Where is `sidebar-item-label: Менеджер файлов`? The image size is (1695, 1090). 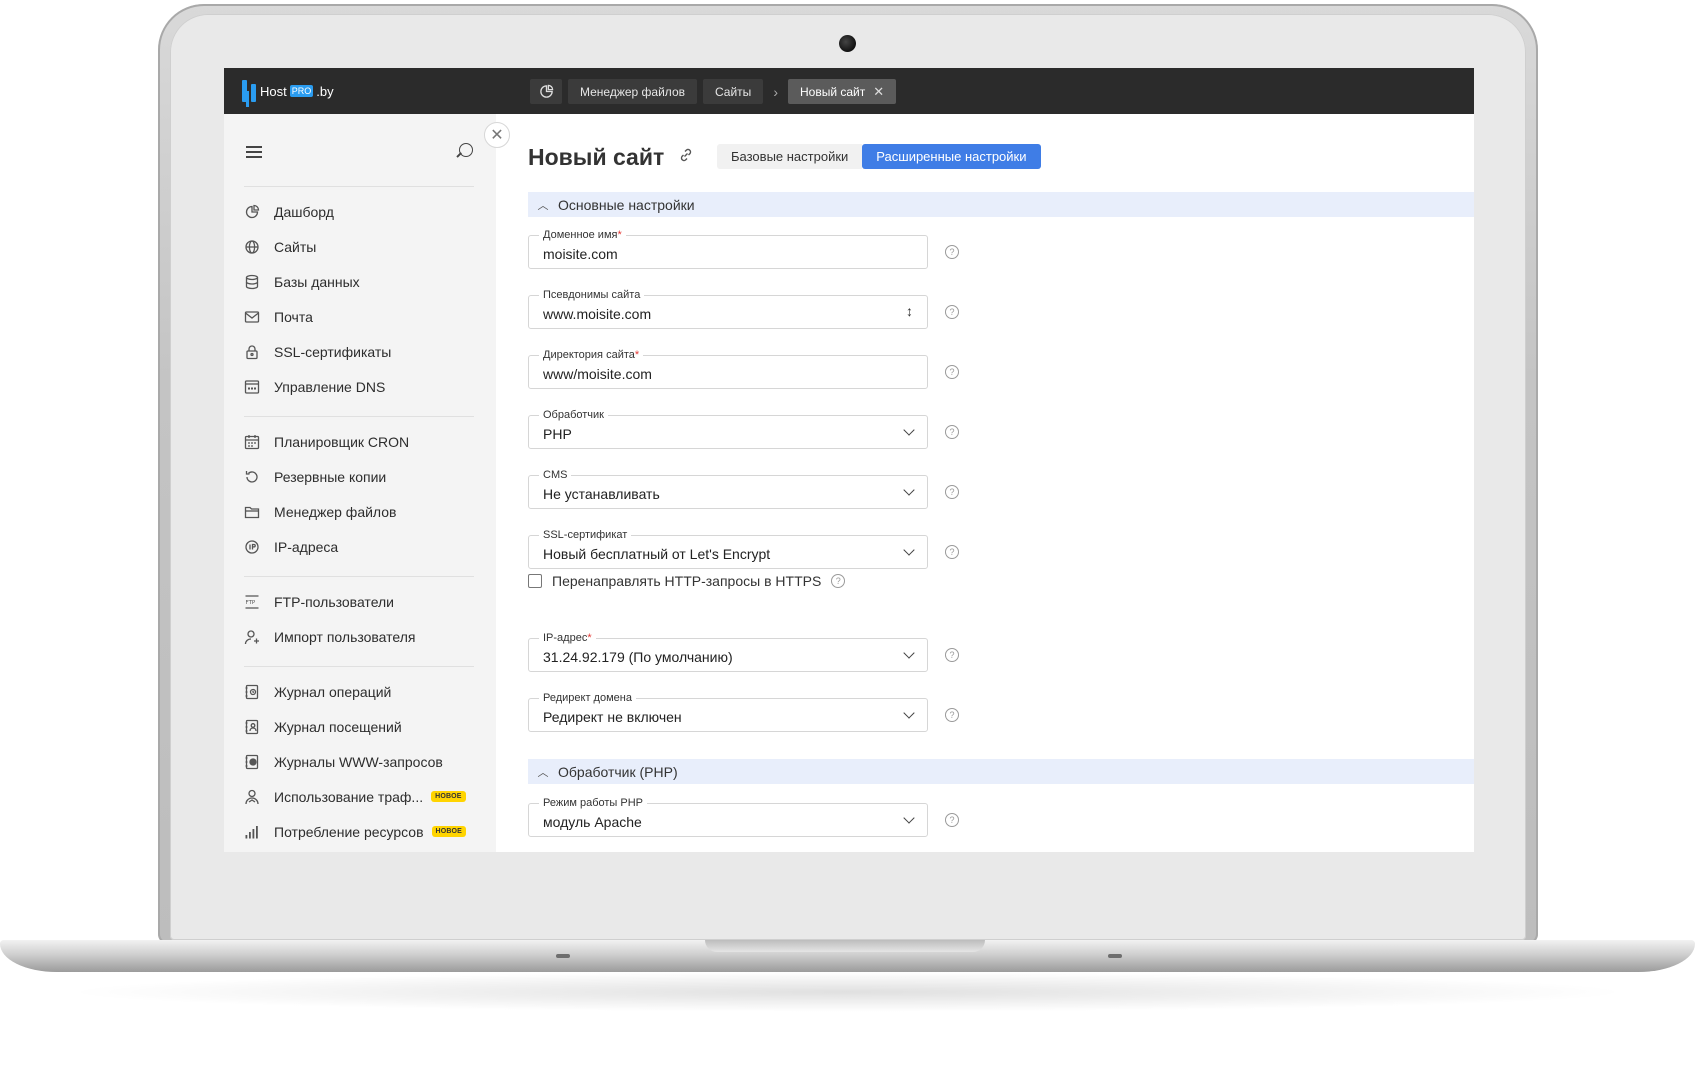
sidebar-item-label: Менеджер файлов is located at coordinates (335, 511).